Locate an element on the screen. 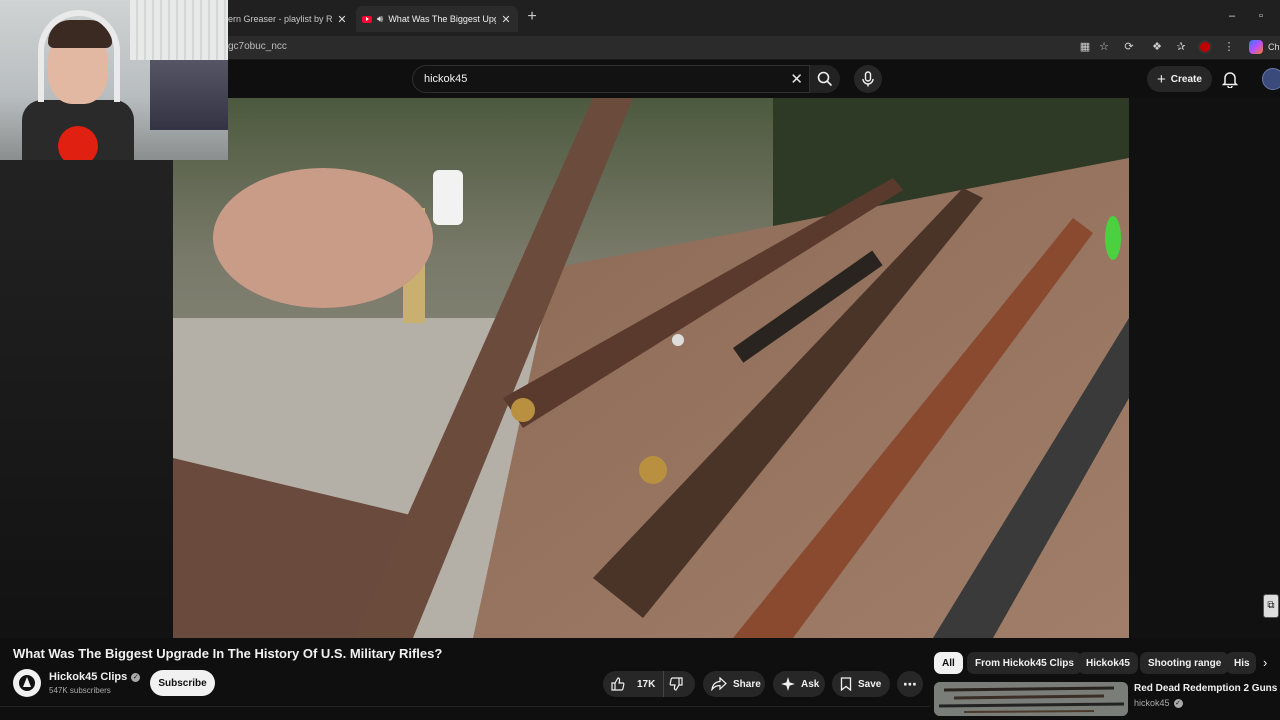 The width and height of the screenshot is (1280, 720). copilot-icon is located at coordinates (1256, 47).